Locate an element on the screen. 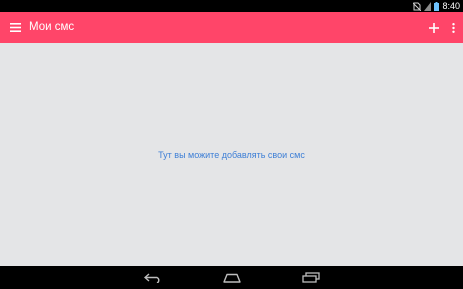 This screenshot has width=463, height=289. battery-icon is located at coordinates (437, 6).